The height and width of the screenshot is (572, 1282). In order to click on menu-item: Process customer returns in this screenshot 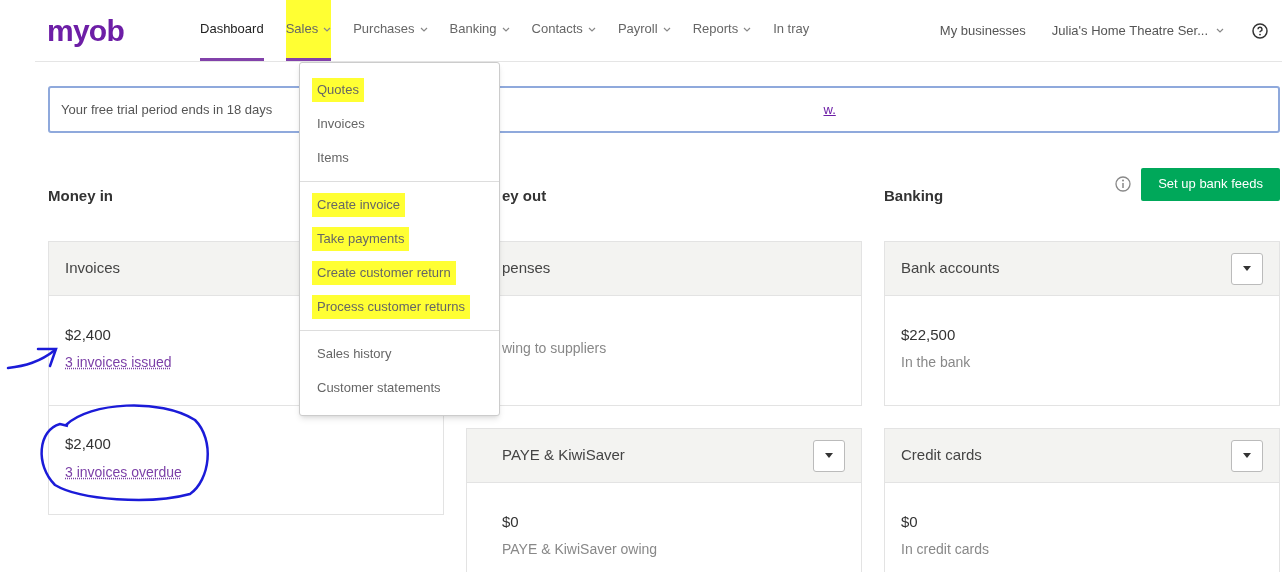, I will do `click(391, 307)`.